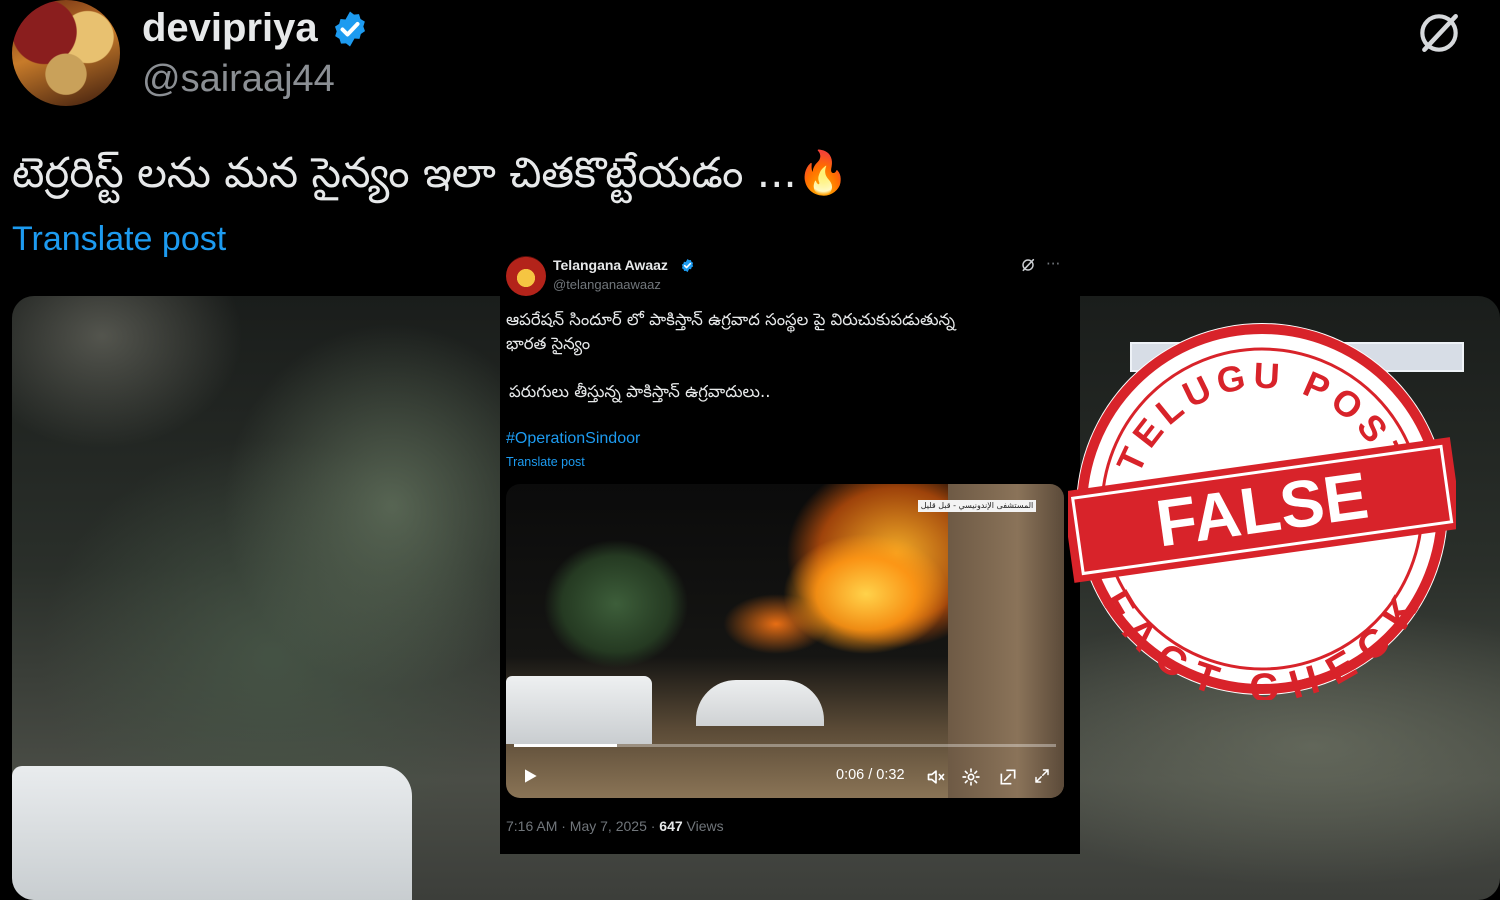 The image size is (1500, 900). What do you see at coordinates (1042, 776) in the screenshot?
I see `fullscreen-icon` at bounding box center [1042, 776].